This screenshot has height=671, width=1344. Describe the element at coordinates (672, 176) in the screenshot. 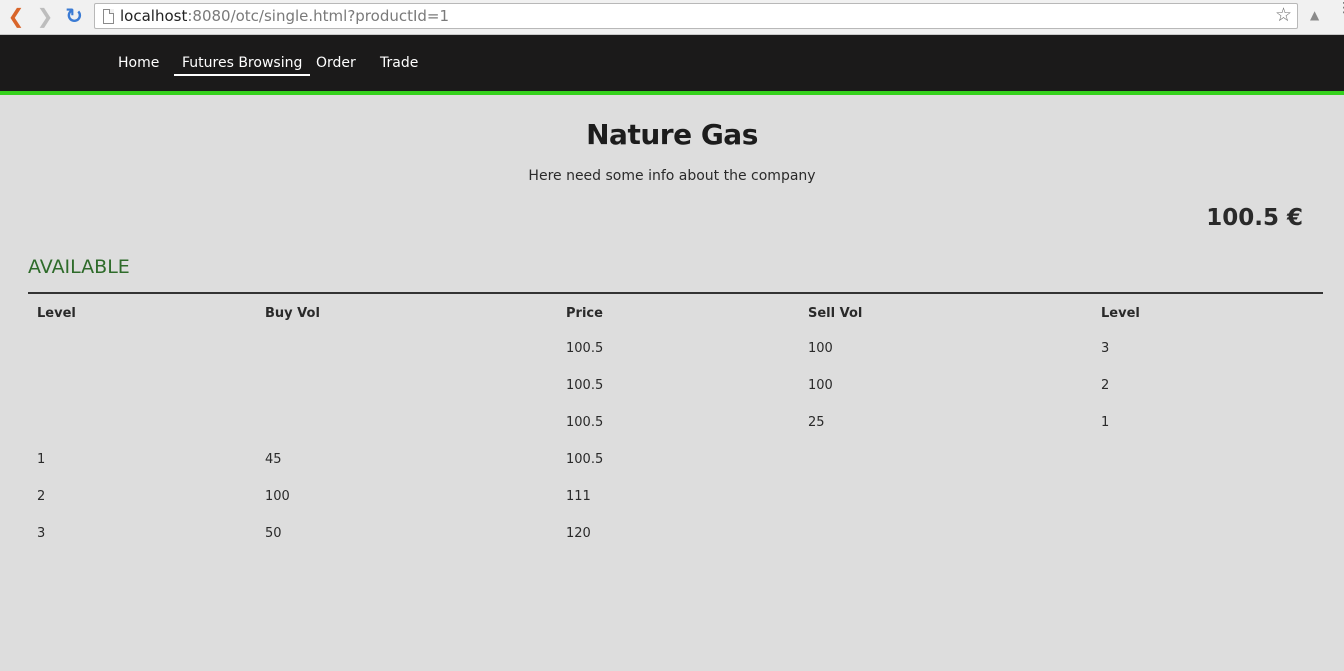

I see `product-description: Here need some info about the company` at that location.